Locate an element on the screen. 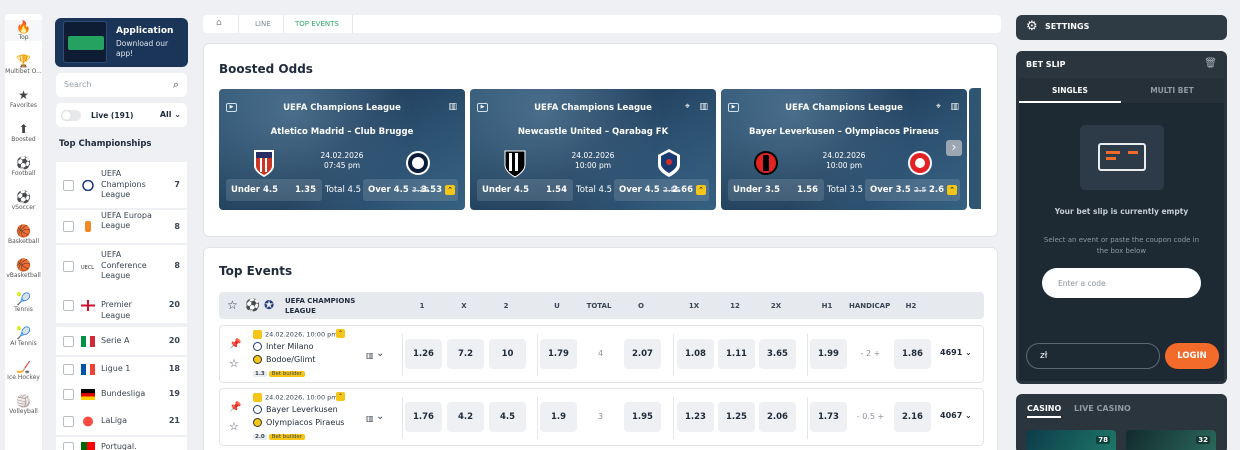  sidebar-item-ai-tennis: 🎾 AI Tennis is located at coordinates (23, 336).